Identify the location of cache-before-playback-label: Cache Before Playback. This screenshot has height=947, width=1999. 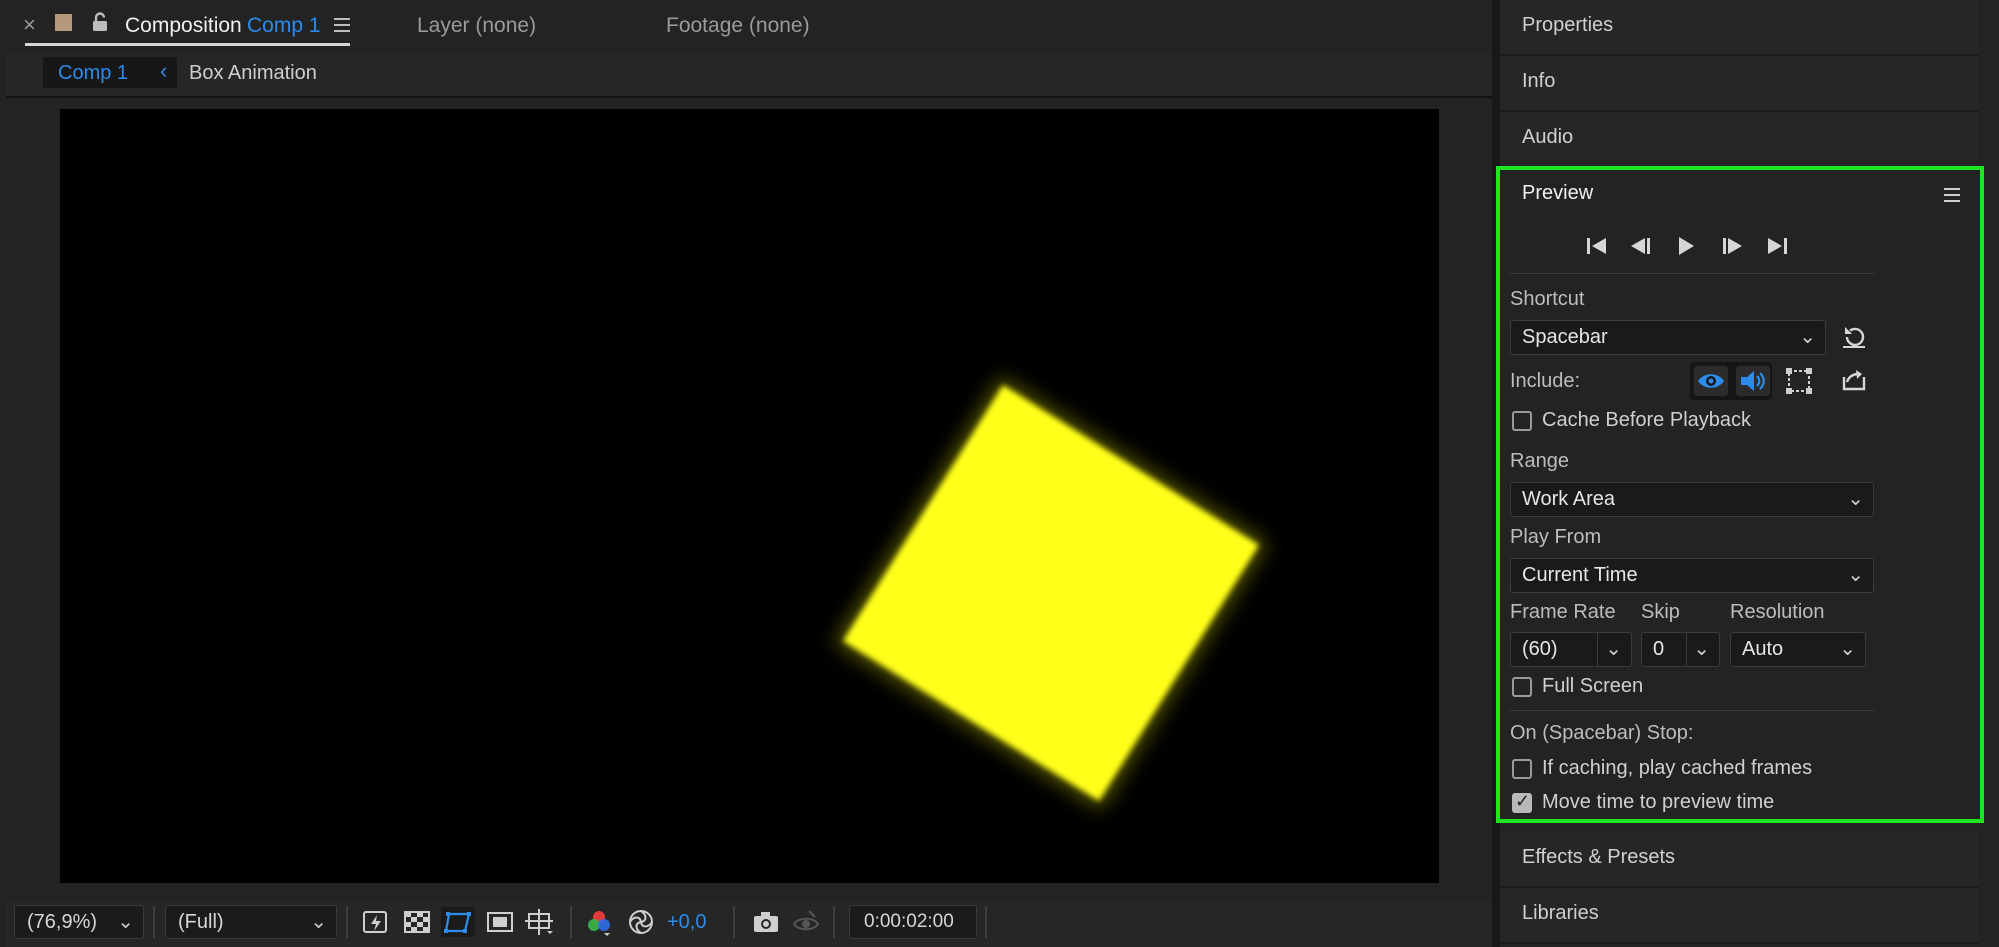
(1647, 420).